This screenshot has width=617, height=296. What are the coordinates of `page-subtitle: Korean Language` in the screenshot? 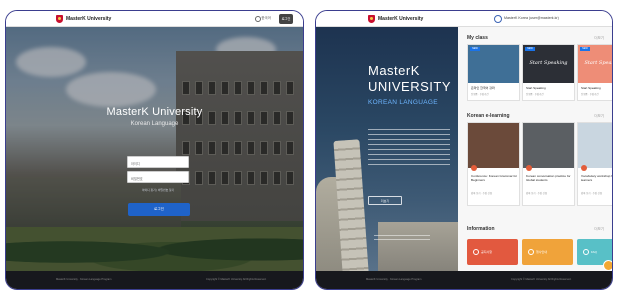 It's located at (154, 124).